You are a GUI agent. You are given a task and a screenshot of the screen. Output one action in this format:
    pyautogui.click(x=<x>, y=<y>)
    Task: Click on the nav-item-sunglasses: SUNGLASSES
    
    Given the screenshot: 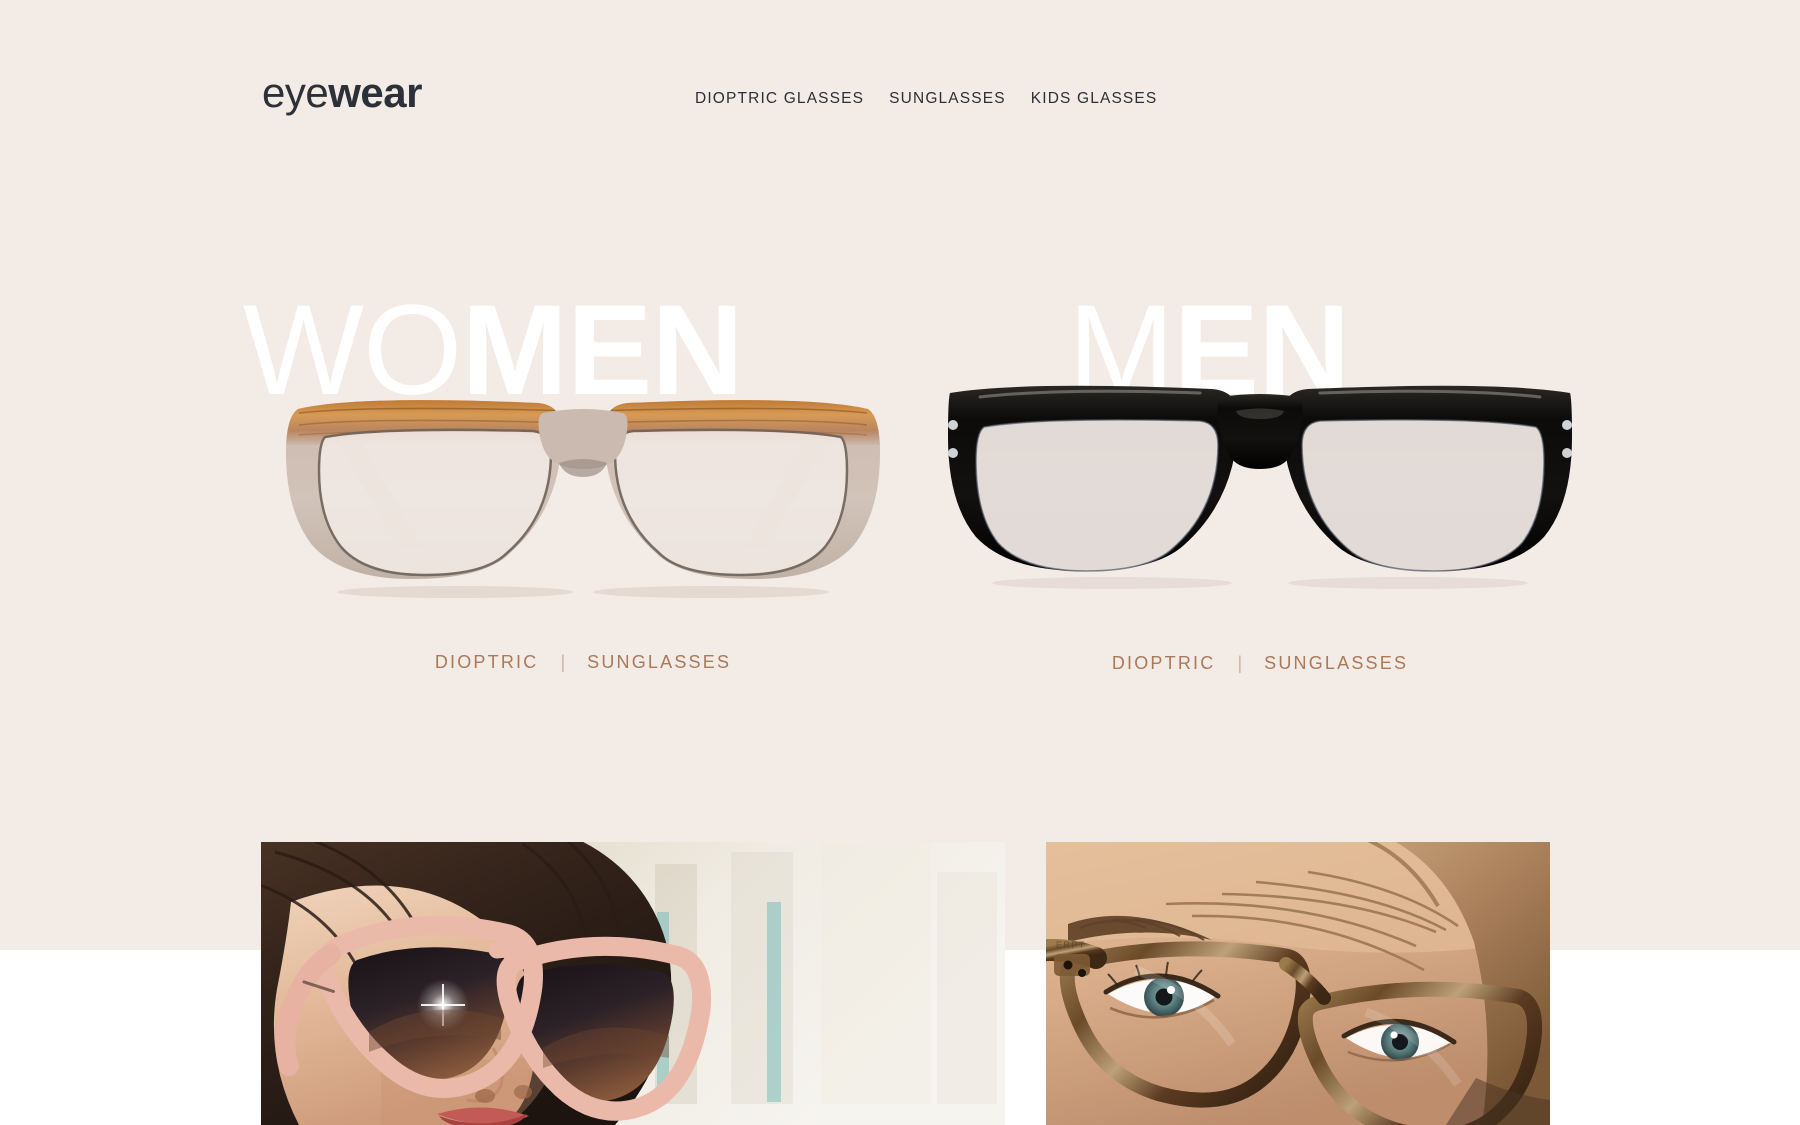 What is the action you would take?
    pyautogui.click(x=947, y=99)
    